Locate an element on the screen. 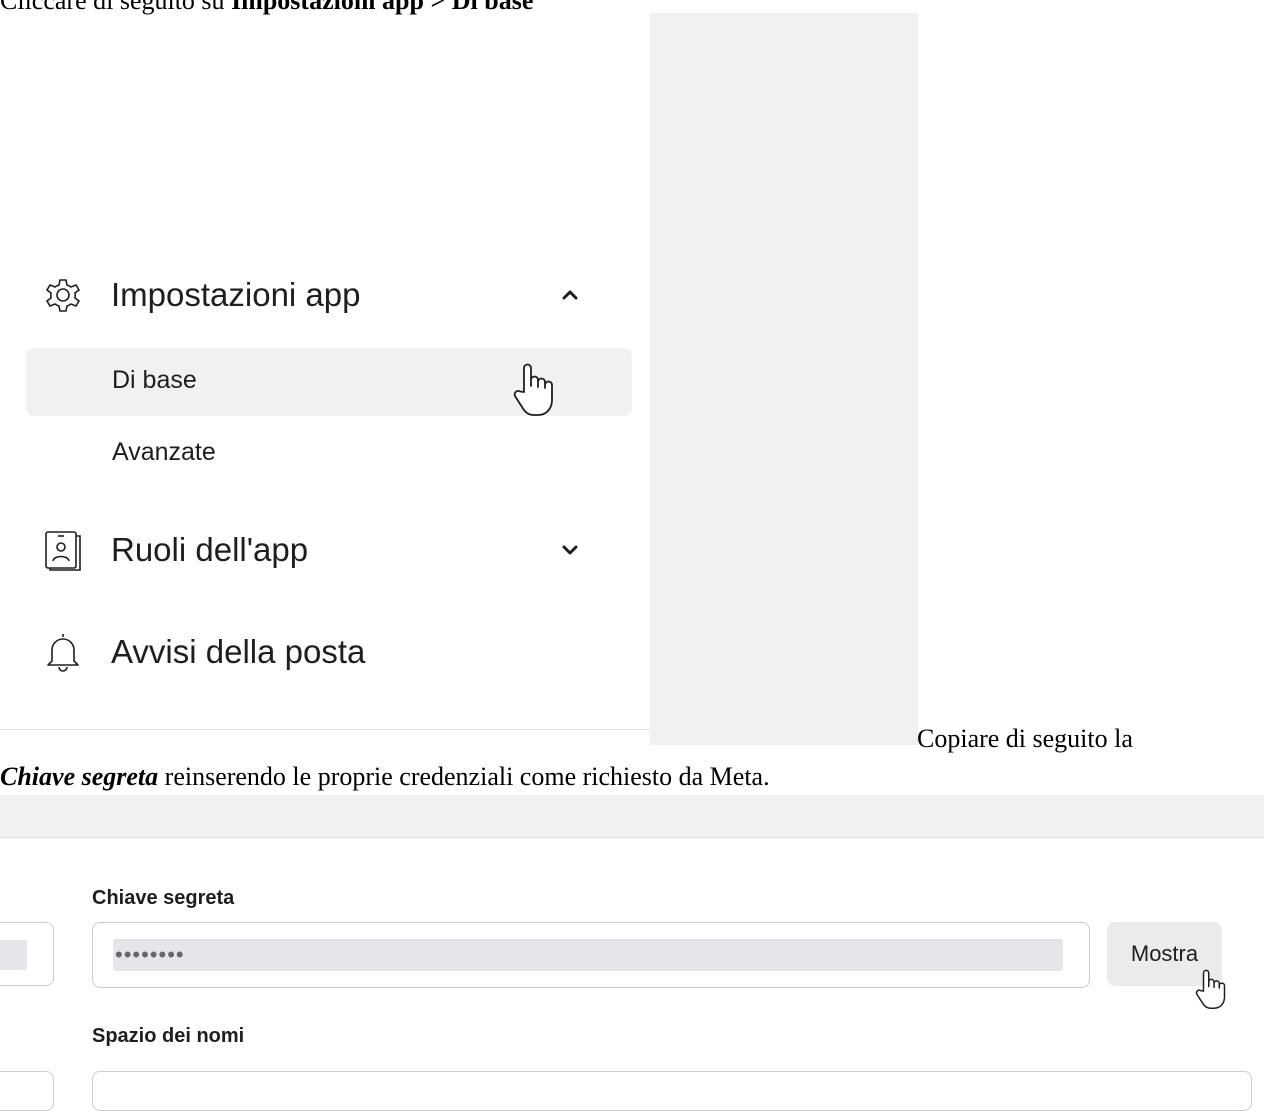  chevron-up-icon is located at coordinates (570, 295).